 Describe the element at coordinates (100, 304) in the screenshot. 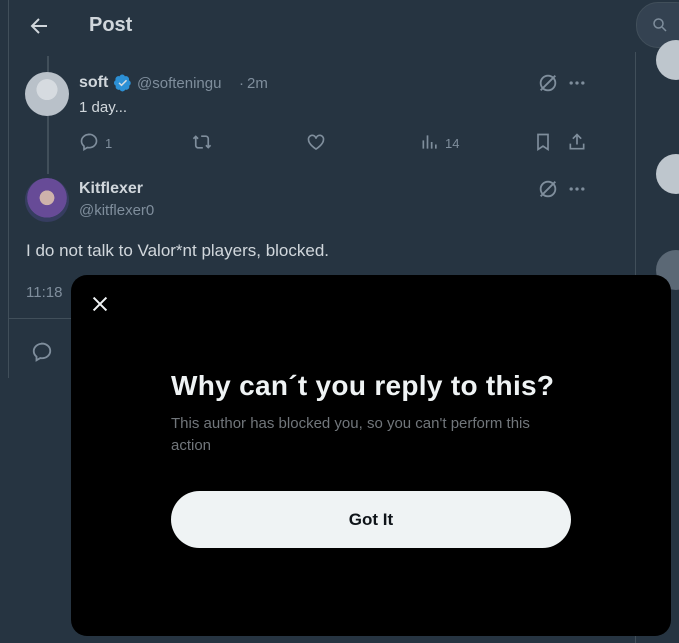

I see `close-icon` at that location.